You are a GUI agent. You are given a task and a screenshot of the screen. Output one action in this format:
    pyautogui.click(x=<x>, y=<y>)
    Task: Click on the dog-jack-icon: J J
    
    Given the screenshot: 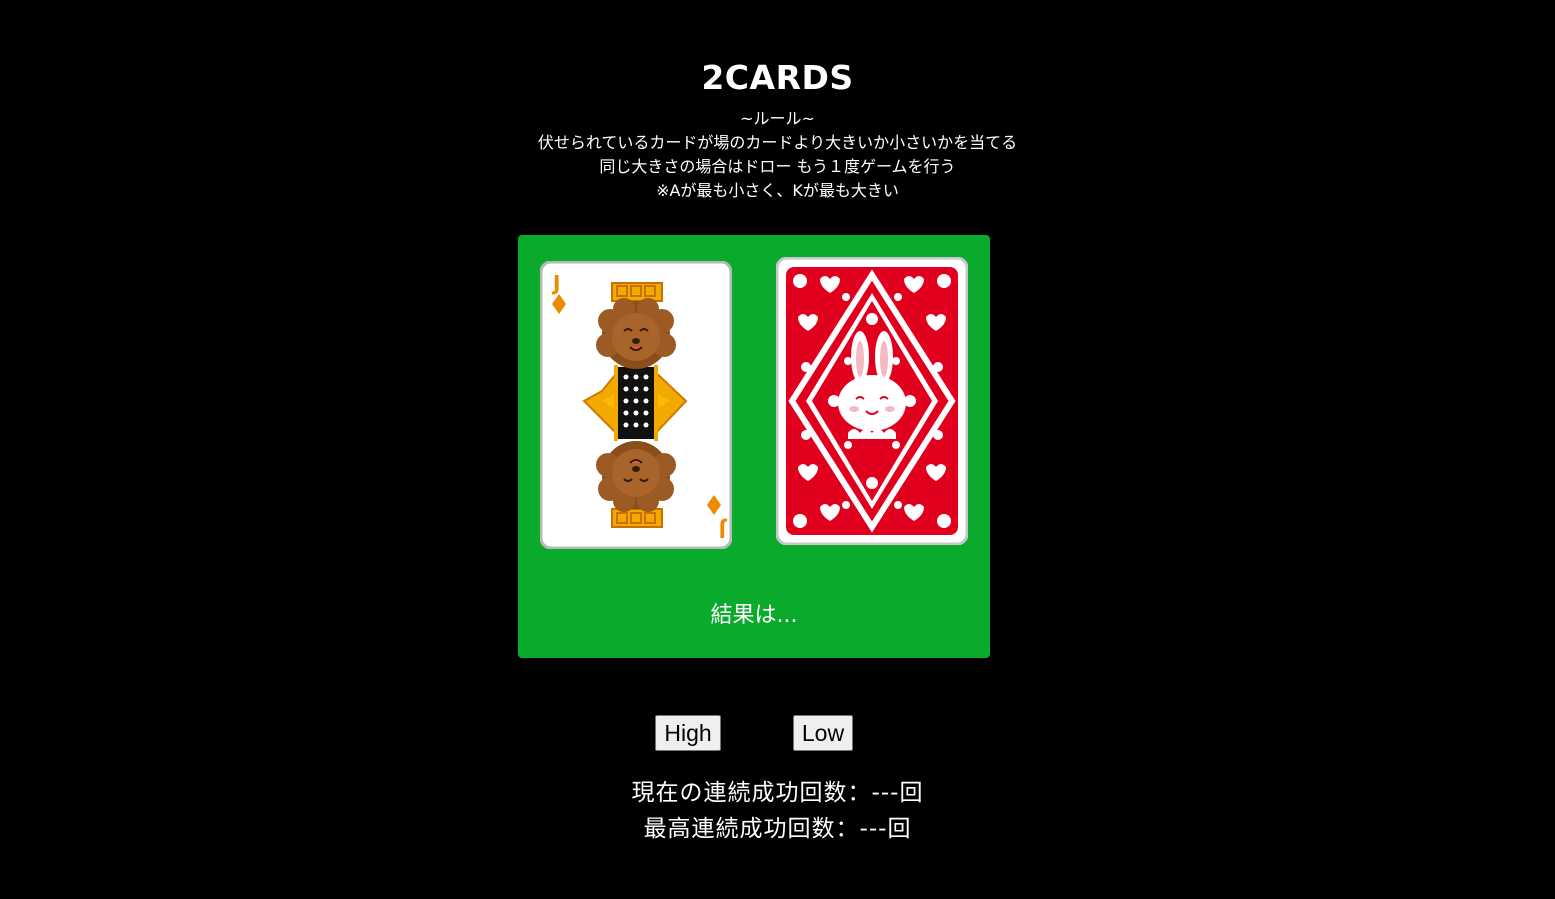 What is the action you would take?
    pyautogui.click(x=636, y=405)
    